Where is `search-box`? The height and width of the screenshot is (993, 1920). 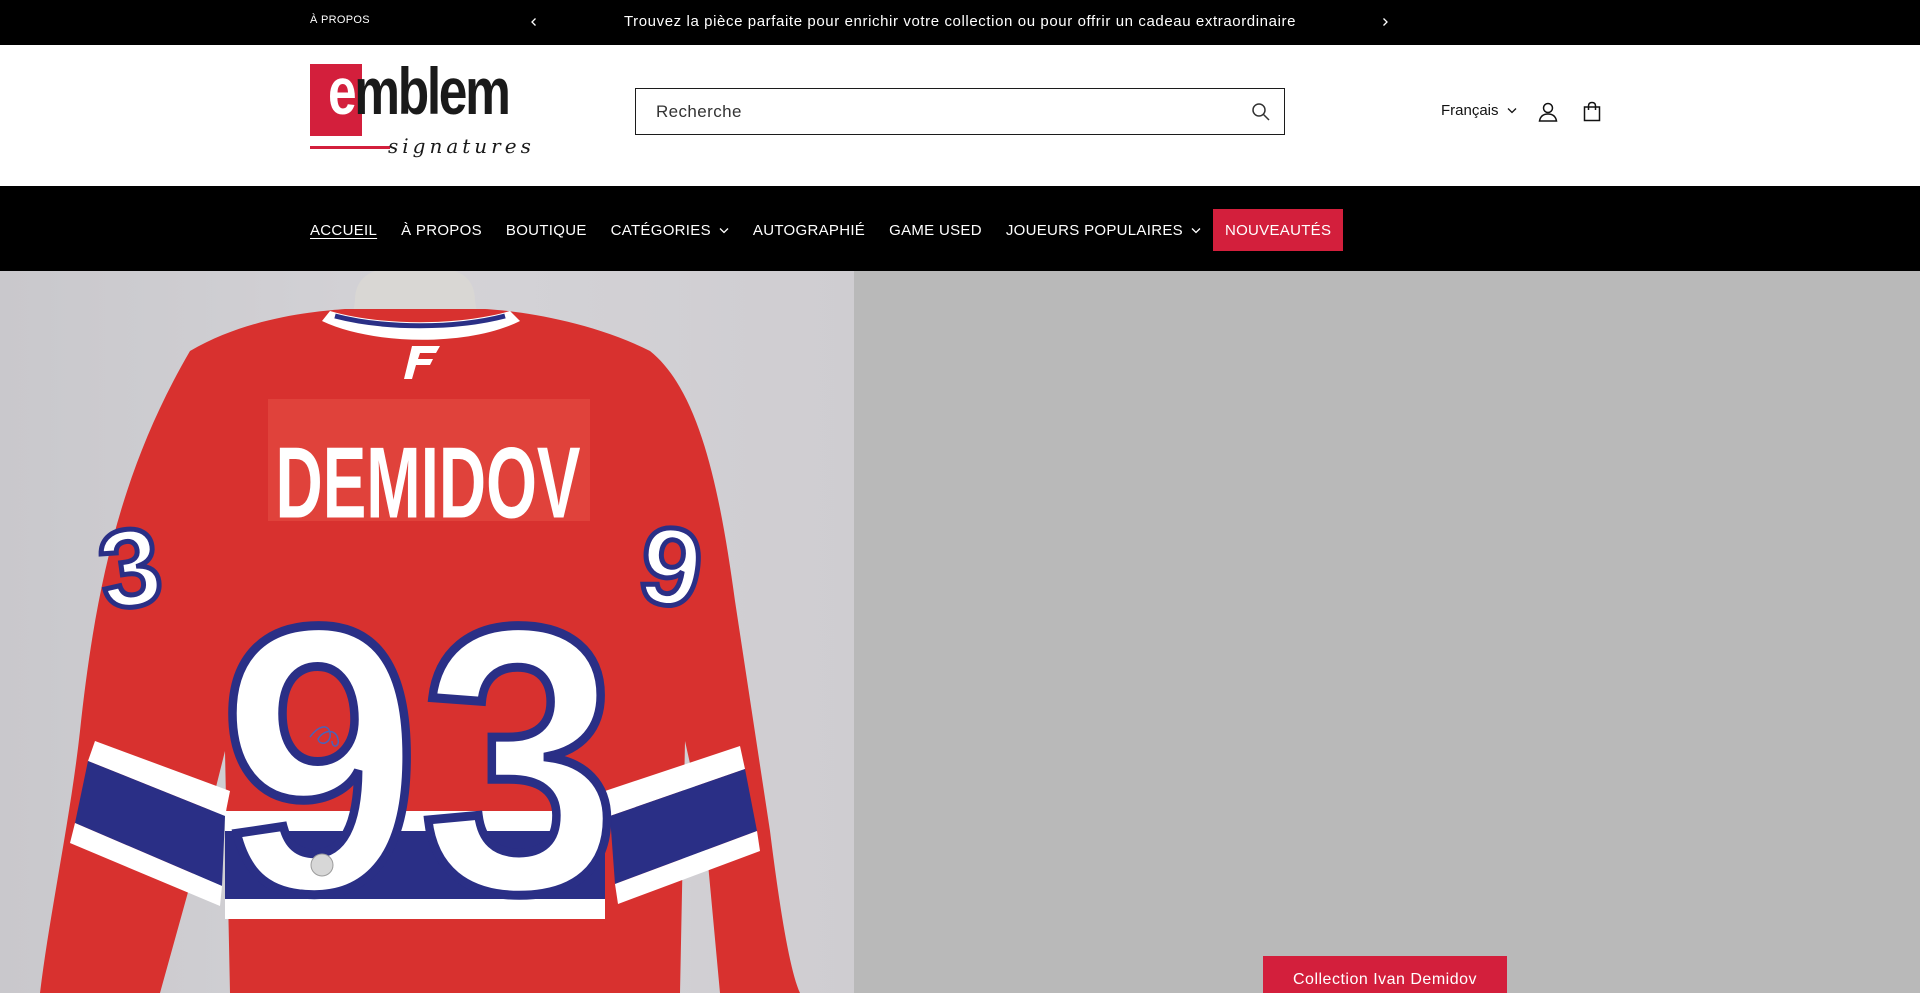 search-box is located at coordinates (960, 111).